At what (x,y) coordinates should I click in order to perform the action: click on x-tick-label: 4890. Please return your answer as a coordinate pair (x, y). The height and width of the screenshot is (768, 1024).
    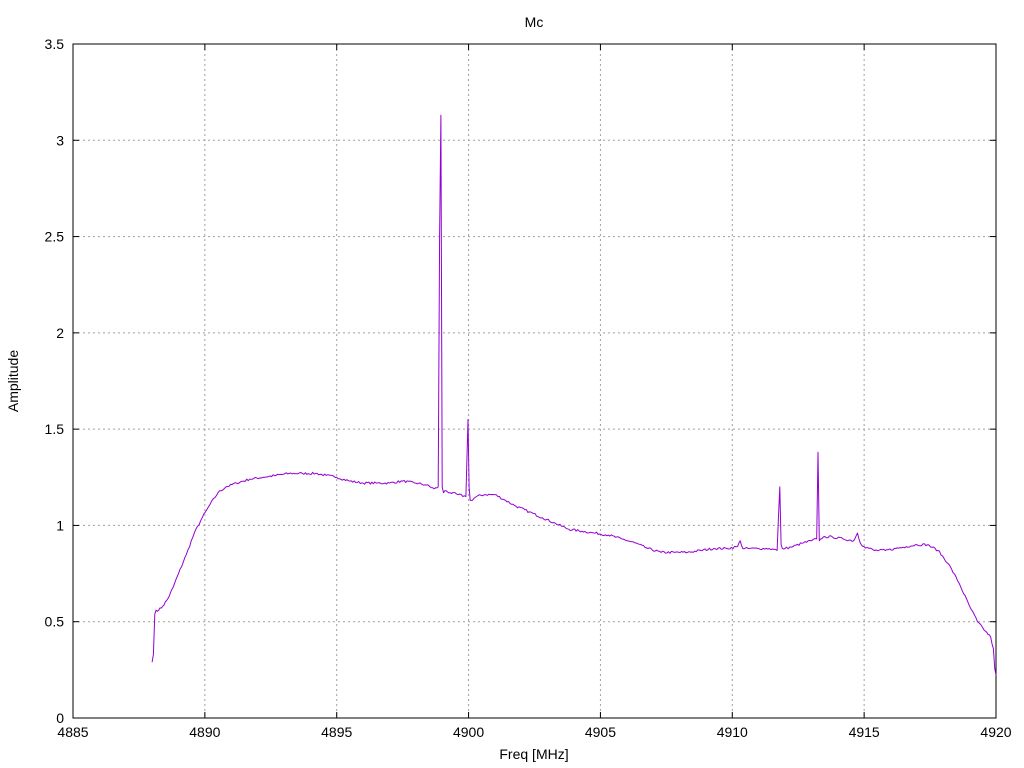
    Looking at the image, I should click on (204, 732).